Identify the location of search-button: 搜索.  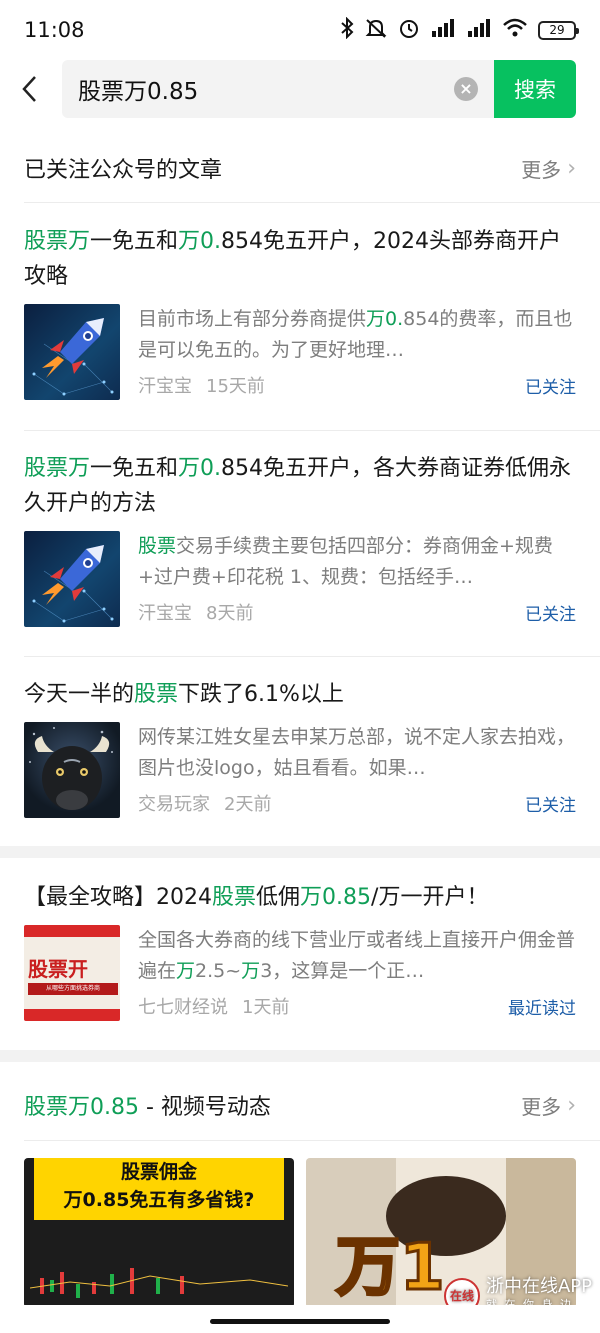
(535, 89).